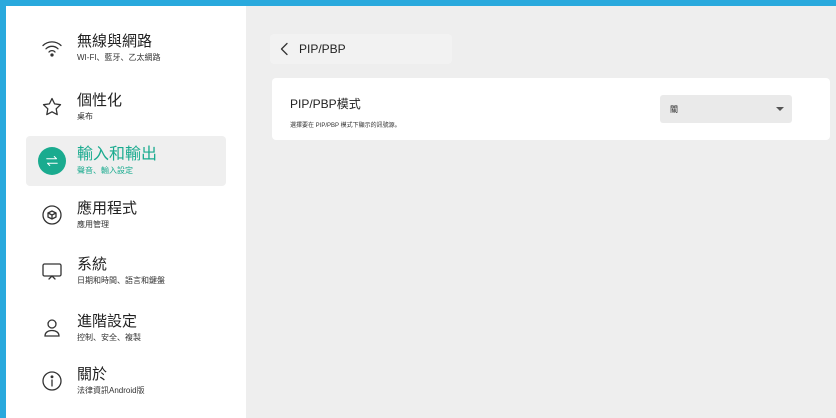 The height and width of the screenshot is (418, 836). I want to click on sidebar-item-sublabel: 日期和時間、語言和鍵盤, so click(121, 280).